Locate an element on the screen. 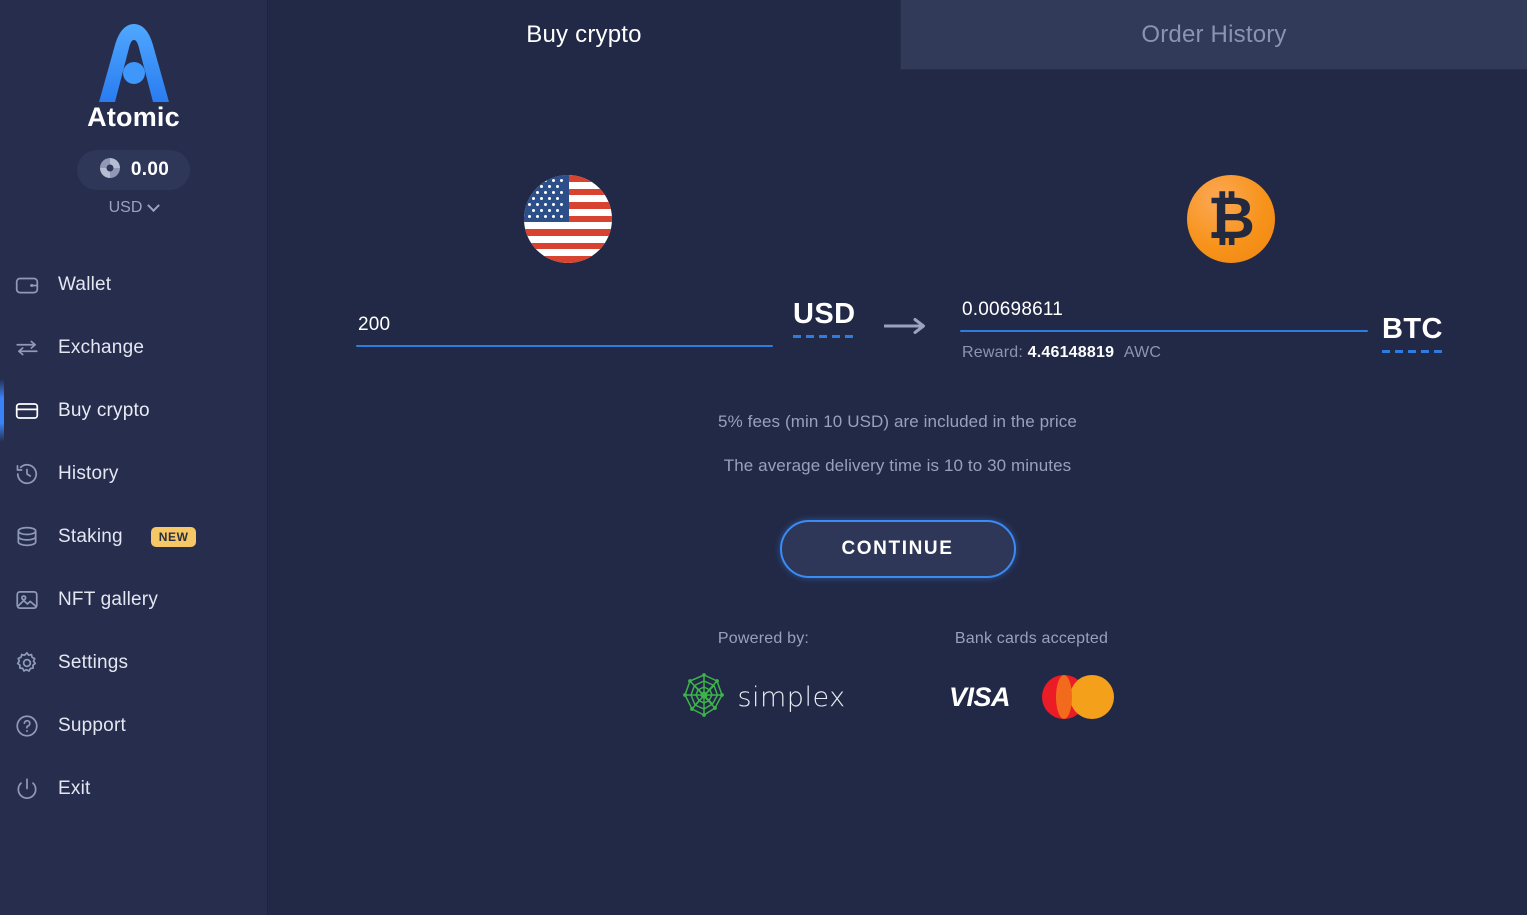  to-amount-field is located at coordinates (1164, 315).